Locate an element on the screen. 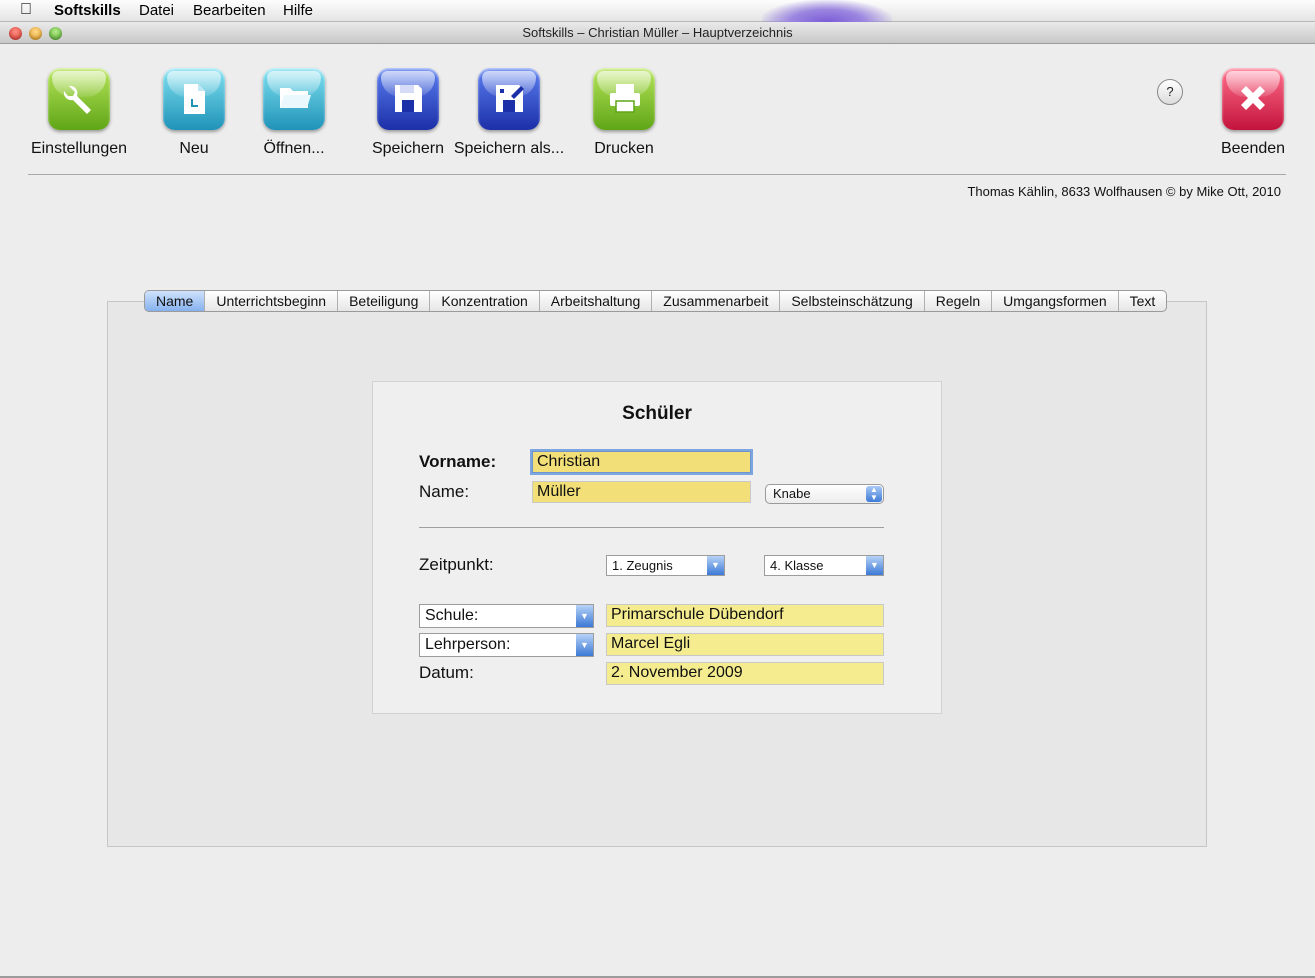 This screenshot has height=978, width=1315. save-label: Speichern is located at coordinates (408, 148).